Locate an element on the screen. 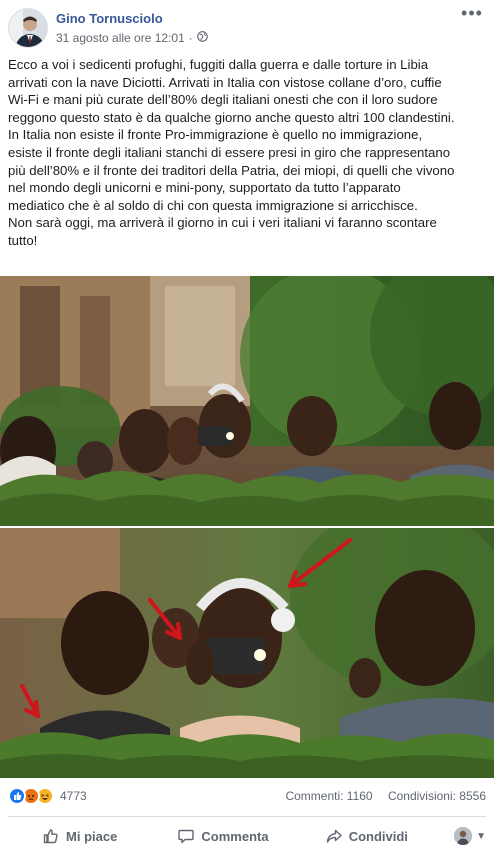  comment-button: Commenta is located at coordinates (222, 836).